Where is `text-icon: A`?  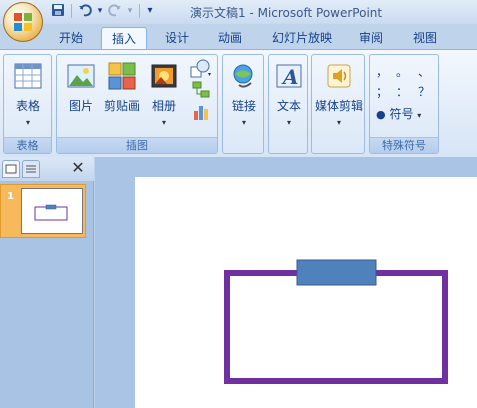
text-icon: A is located at coordinates (289, 76).